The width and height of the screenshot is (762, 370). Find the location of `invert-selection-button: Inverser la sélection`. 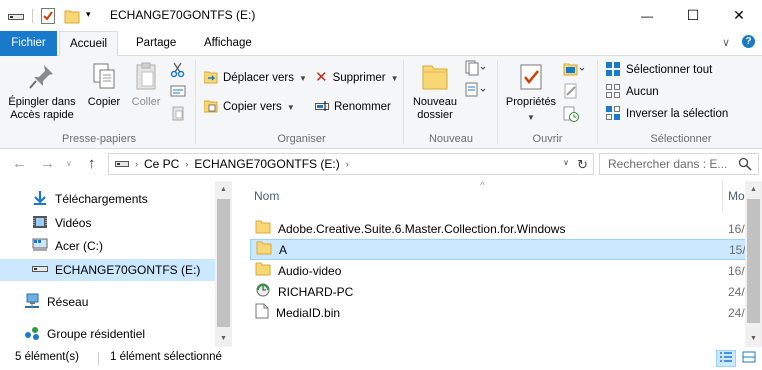

invert-selection-button: Inverser la sélection is located at coordinates (666, 114).